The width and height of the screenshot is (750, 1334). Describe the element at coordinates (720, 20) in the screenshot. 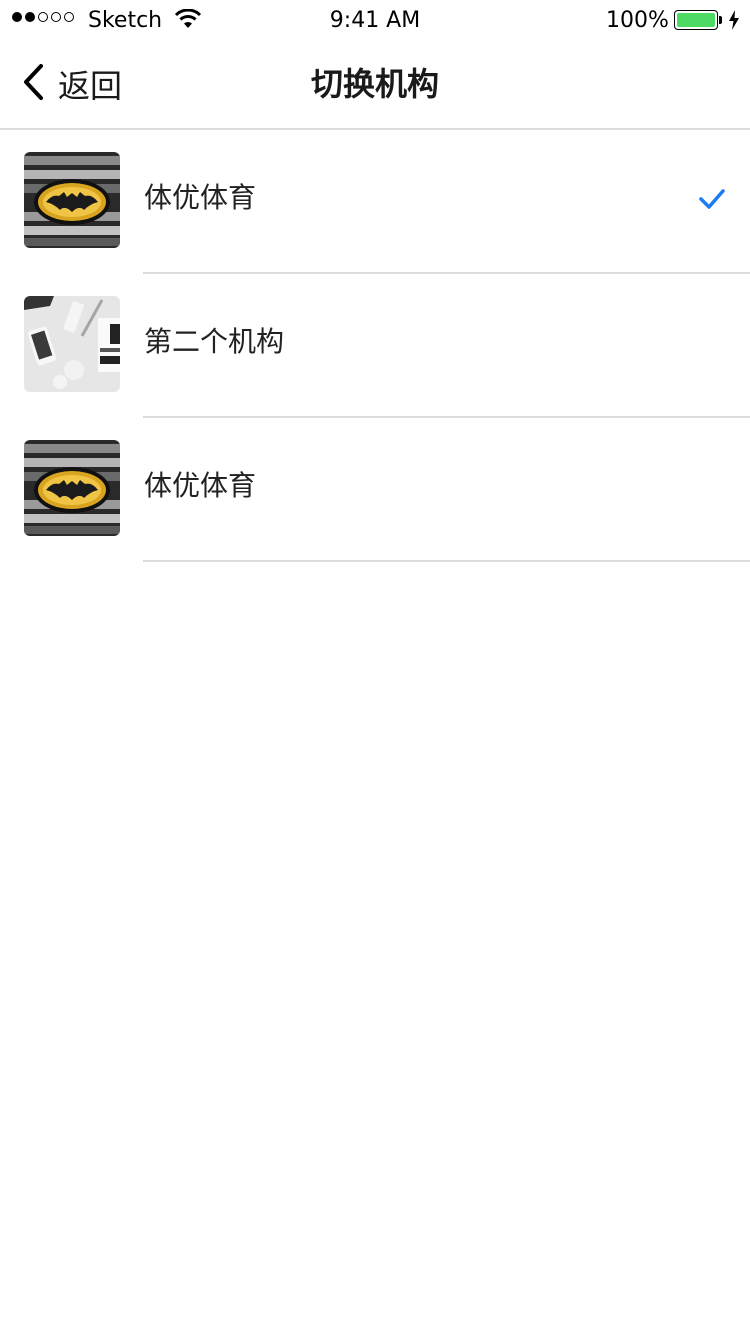

I see `battery-cap` at that location.